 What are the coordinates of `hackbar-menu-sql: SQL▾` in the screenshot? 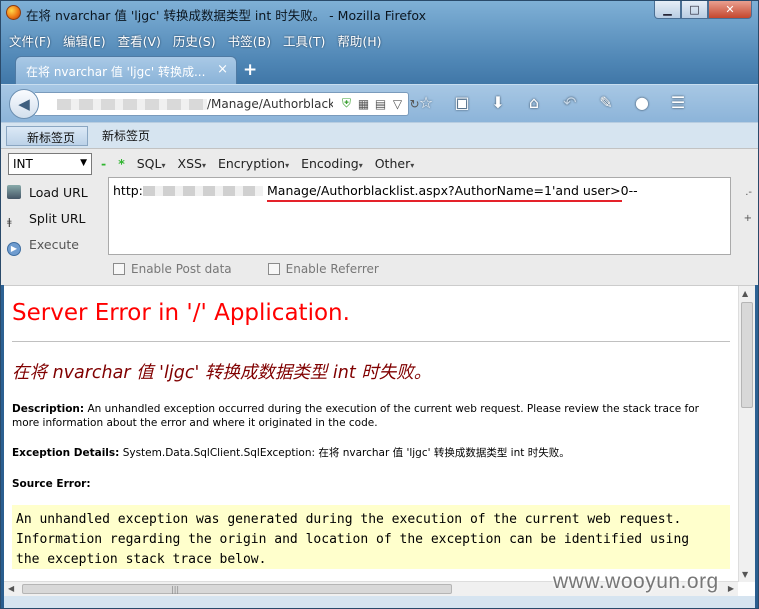 It's located at (151, 163).